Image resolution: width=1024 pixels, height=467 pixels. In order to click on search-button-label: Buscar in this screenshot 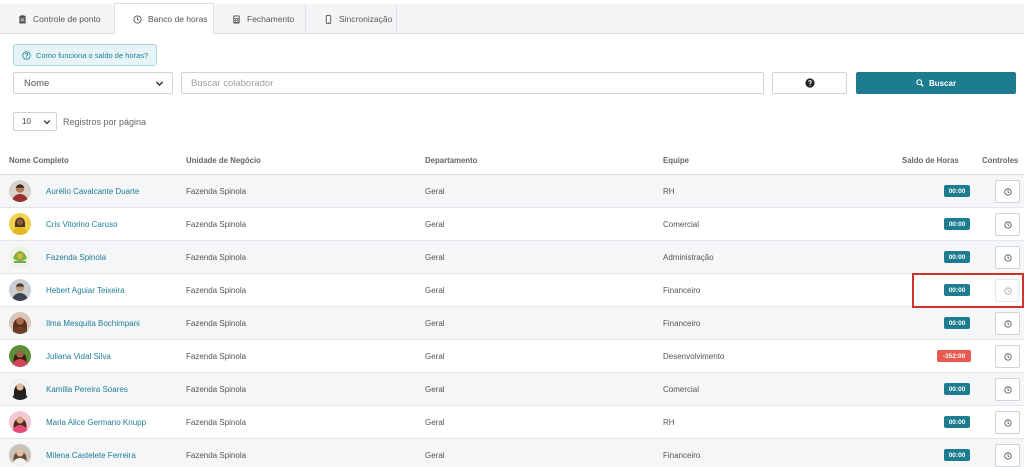, I will do `click(942, 83)`.